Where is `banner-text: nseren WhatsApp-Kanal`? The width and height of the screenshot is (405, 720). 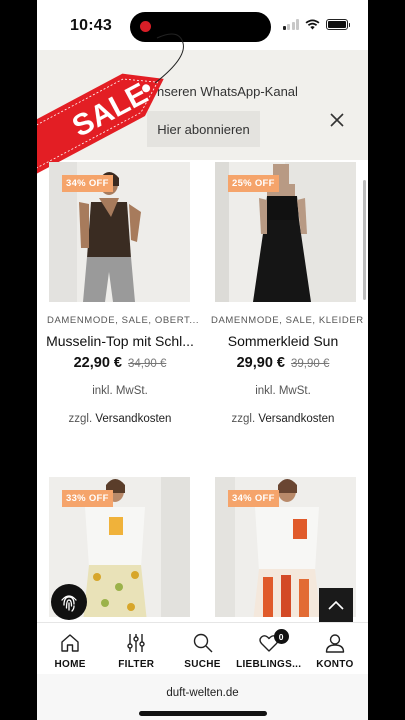
banner-text: nseren WhatsApp-Kanal is located at coordinates (227, 91).